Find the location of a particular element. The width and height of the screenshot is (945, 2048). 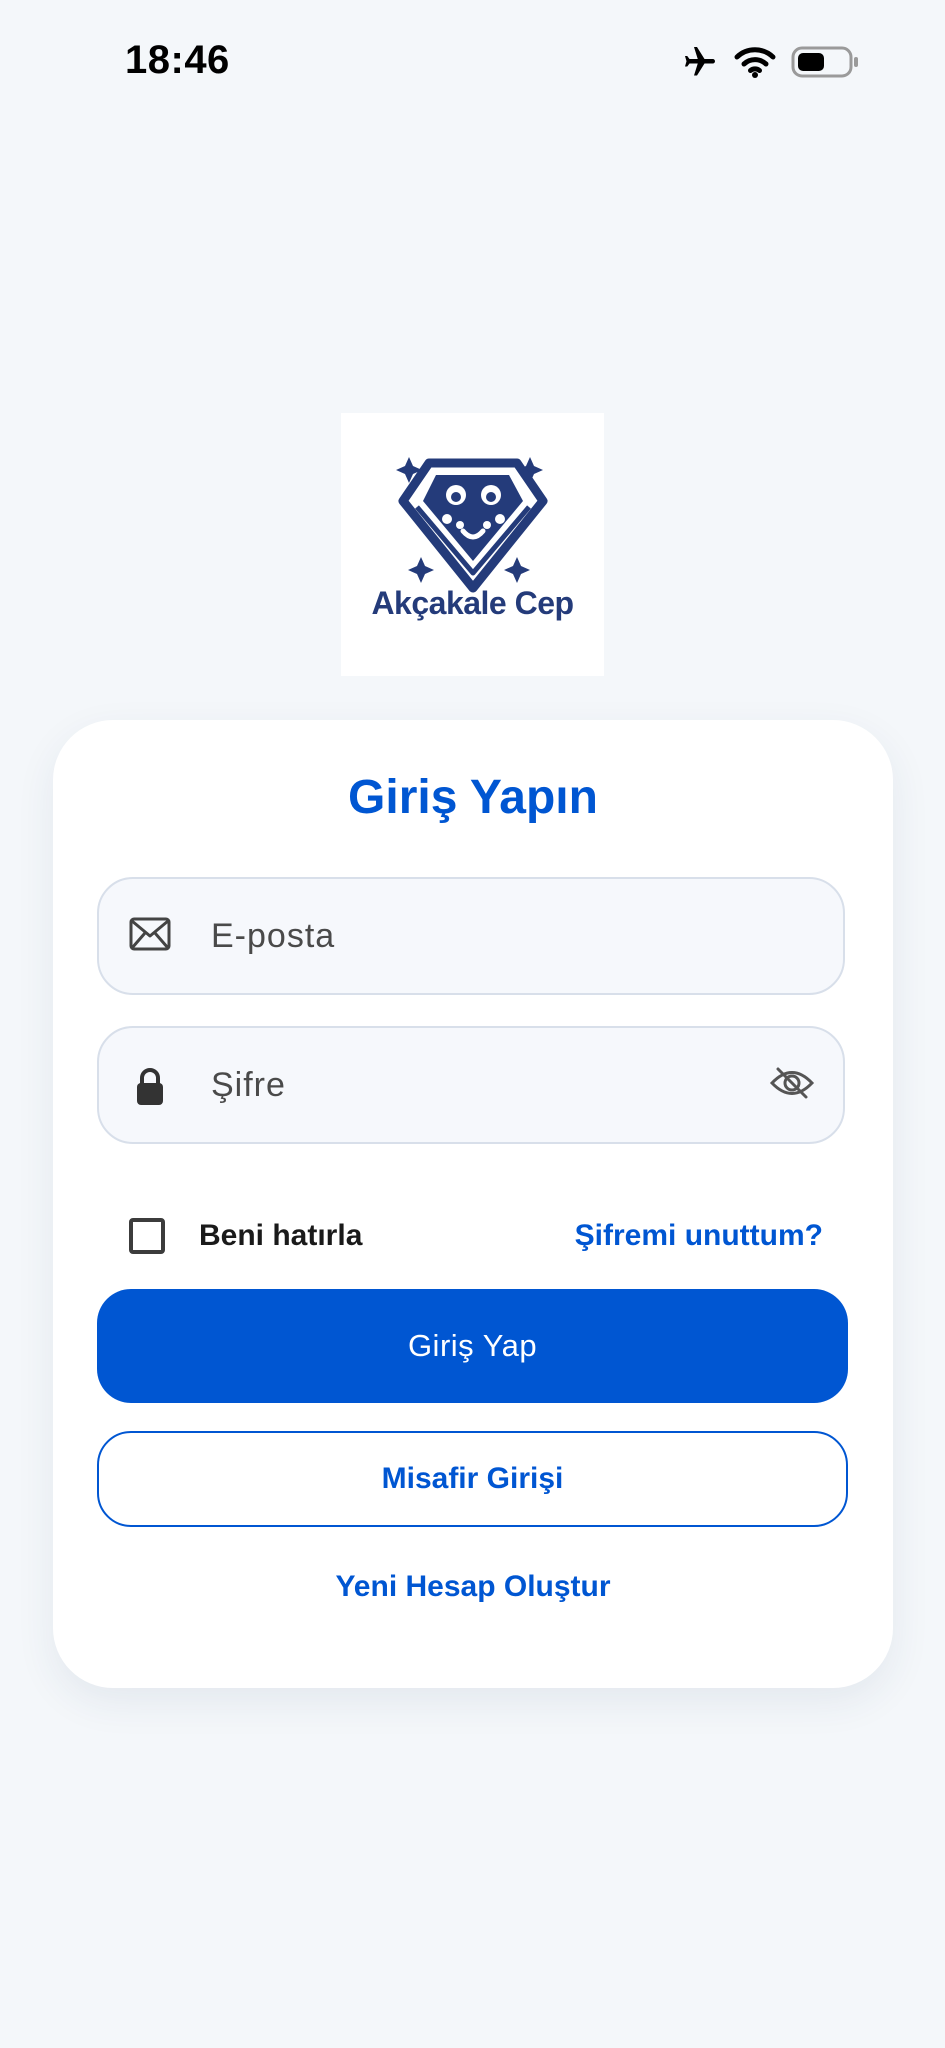

lock-icon is located at coordinates (150, 1088).